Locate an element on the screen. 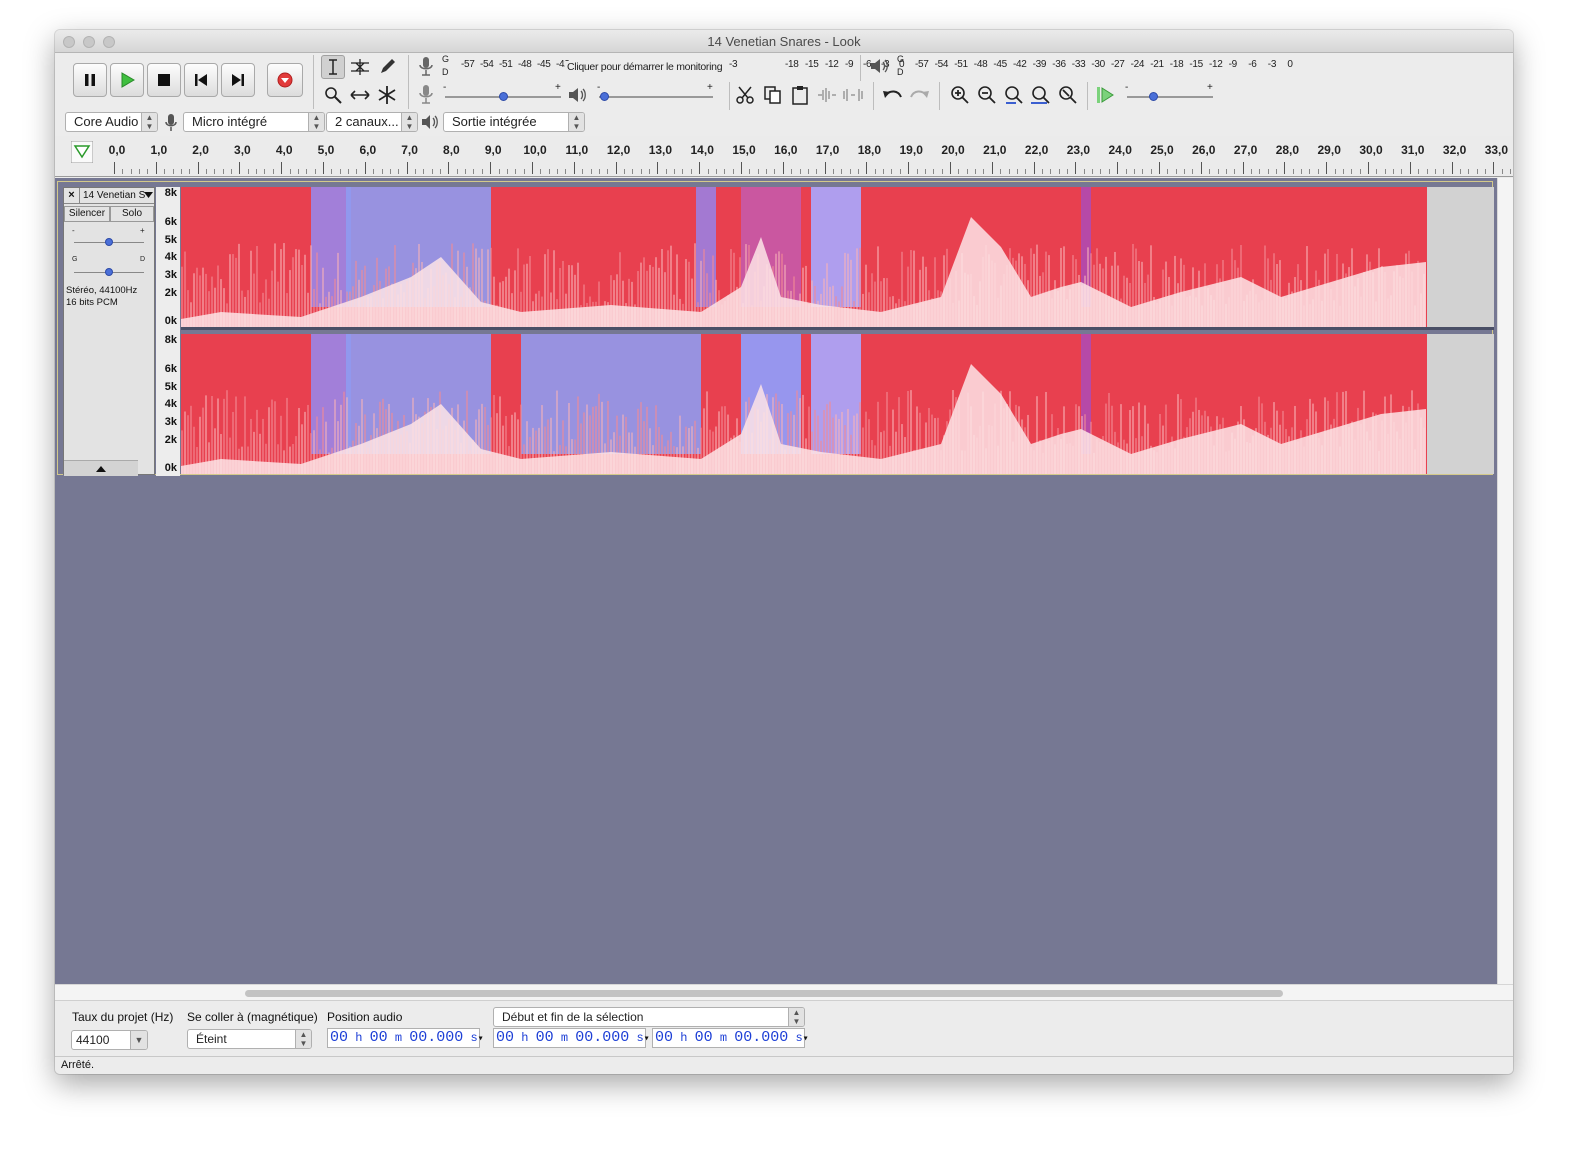  output-volume-slider is located at coordinates (656, 97).